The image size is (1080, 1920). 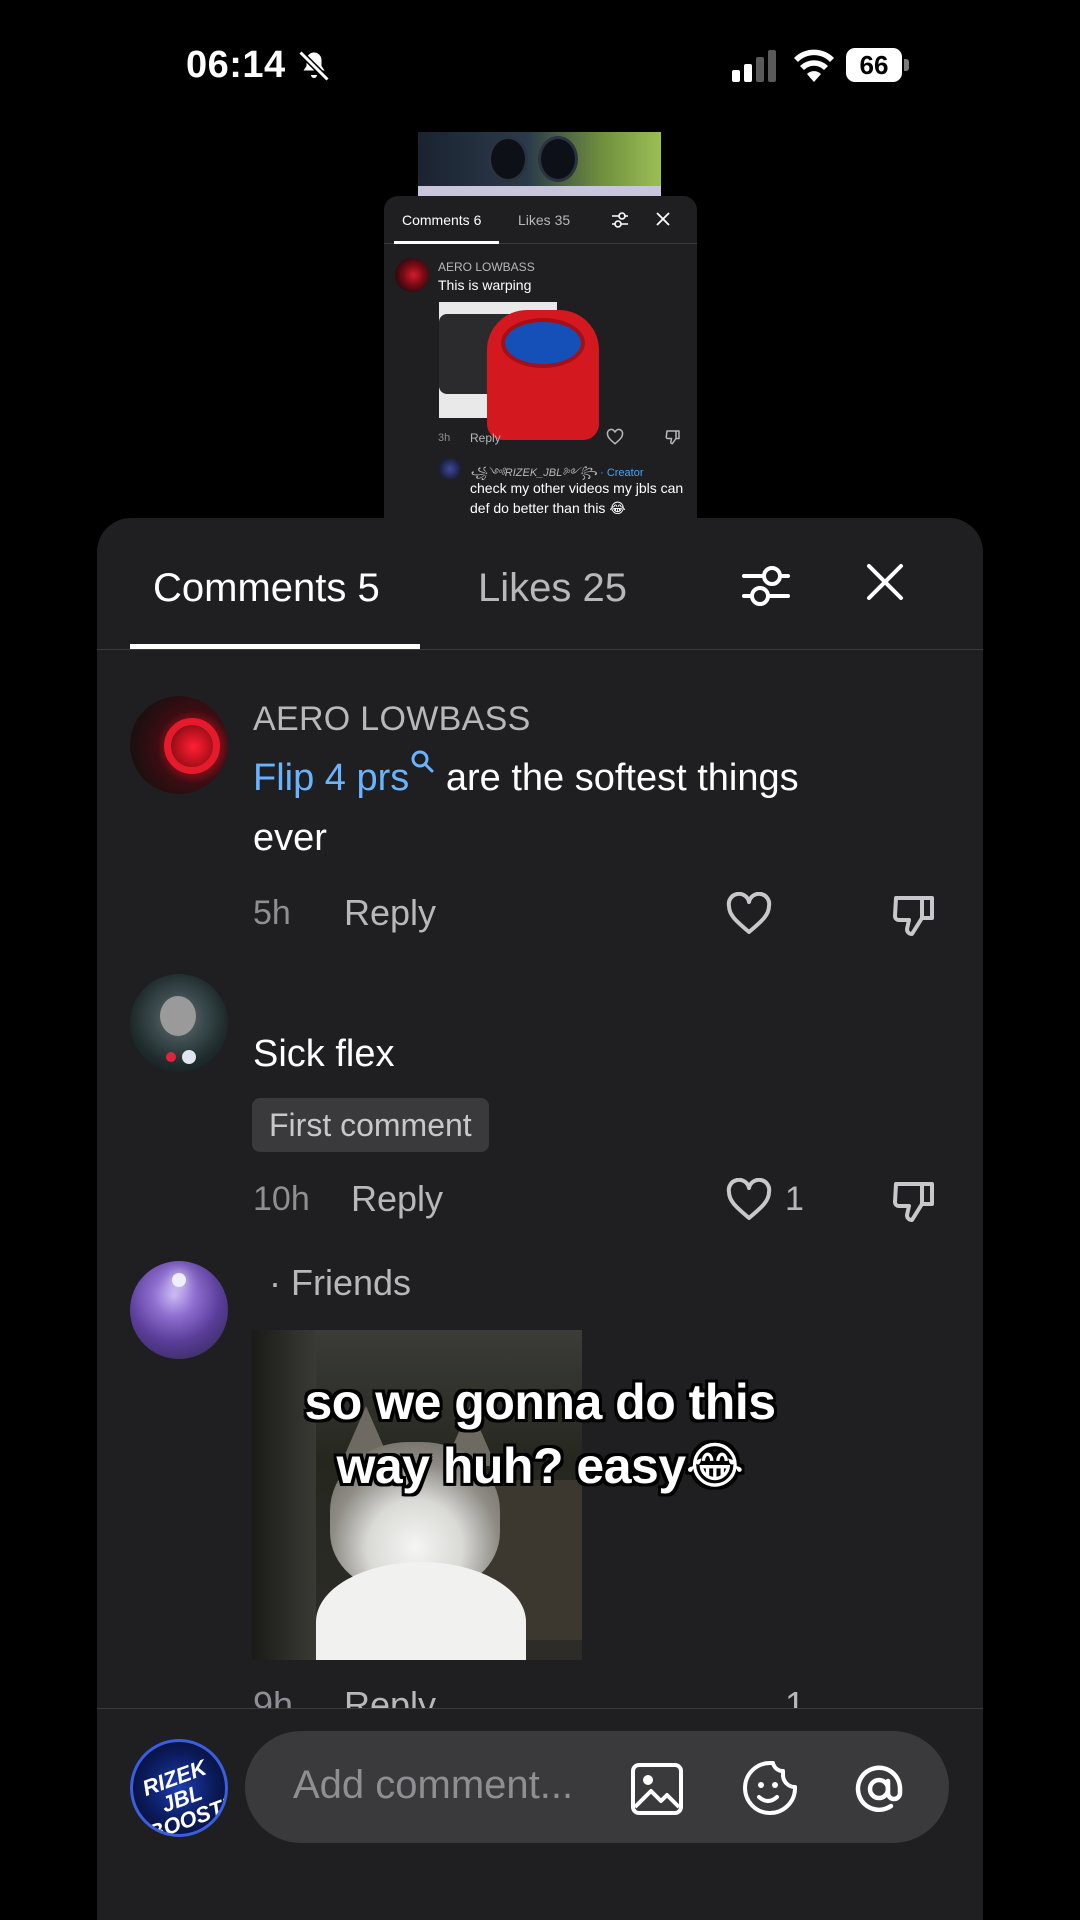 I want to click on comment-time: 5h, so click(x=272, y=913).